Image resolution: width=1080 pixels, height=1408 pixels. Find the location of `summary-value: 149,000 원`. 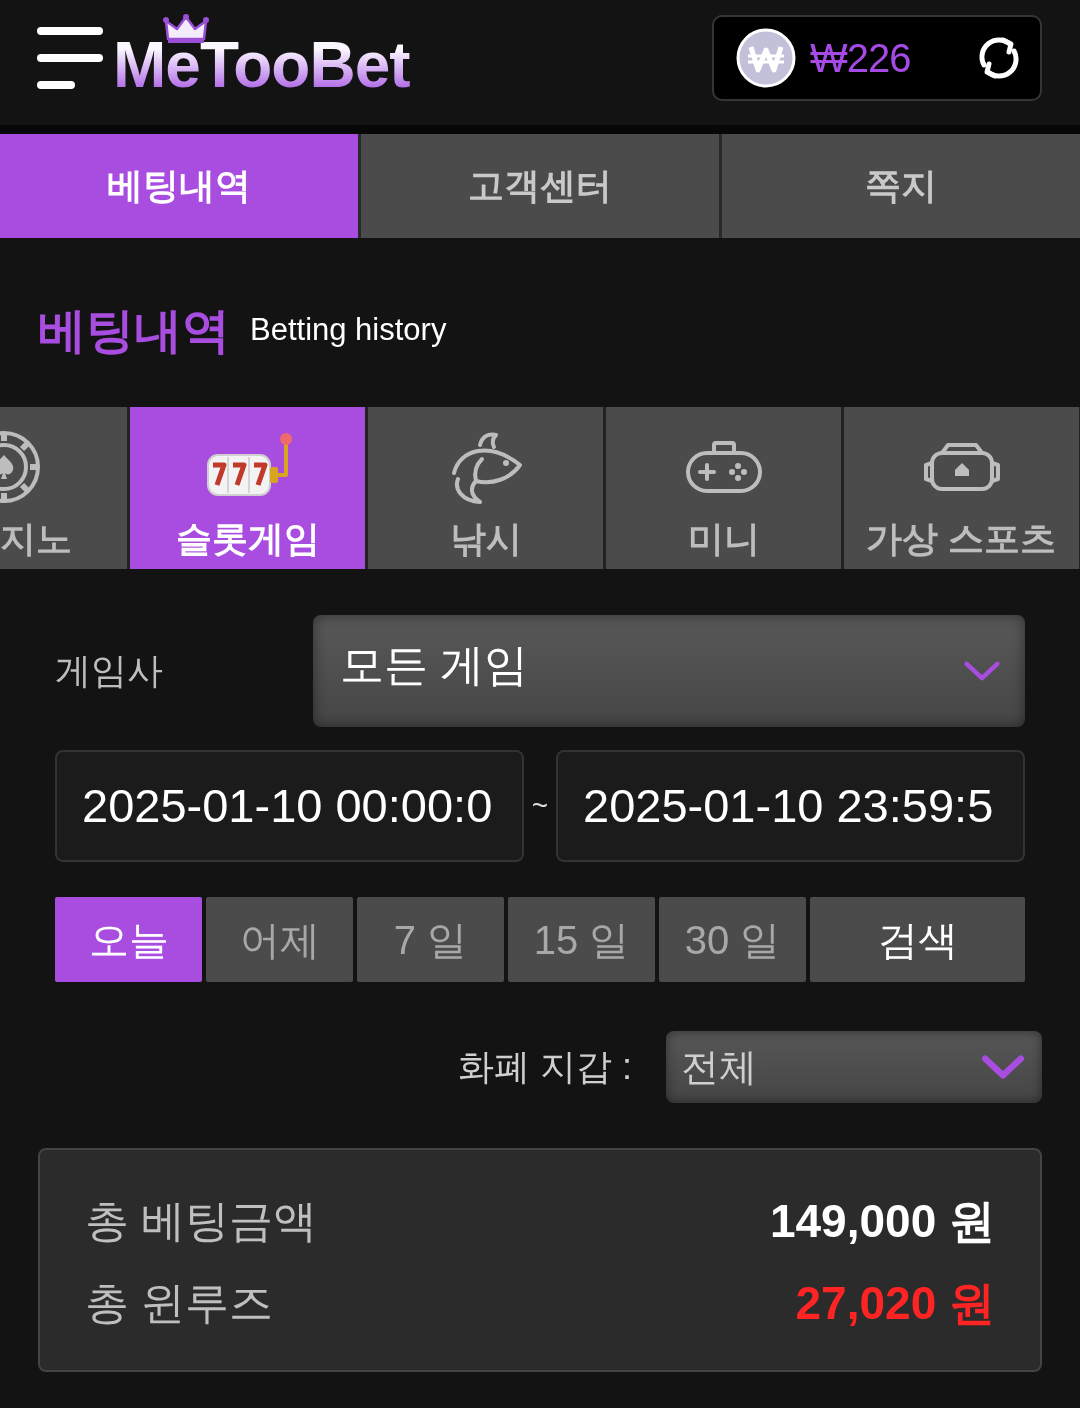

summary-value: 149,000 원 is located at coordinates (882, 1221).